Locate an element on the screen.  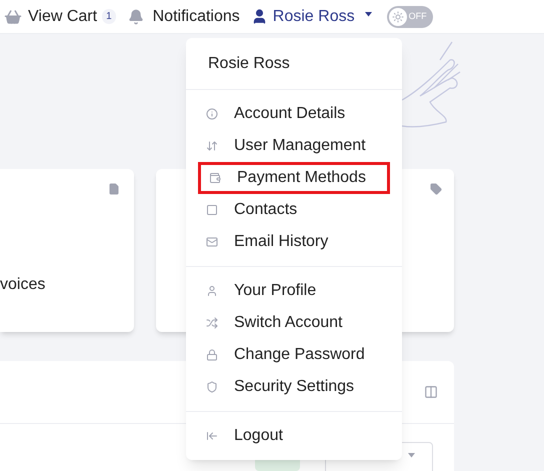
mail-icon is located at coordinates (212, 242).